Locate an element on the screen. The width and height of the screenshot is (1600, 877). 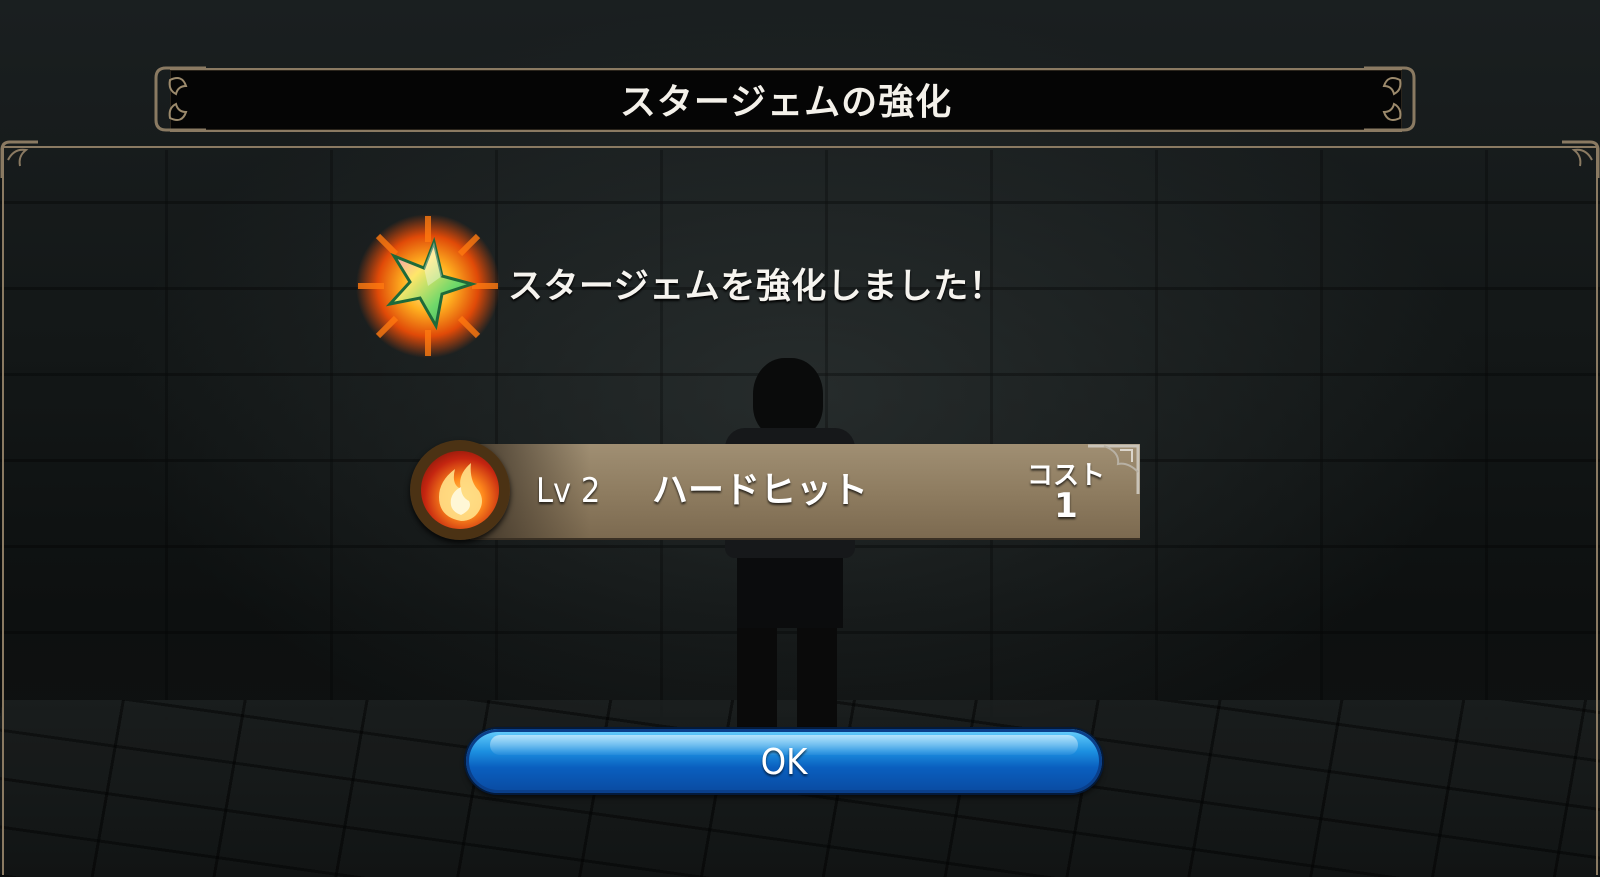
ok-button-label: OK is located at coordinates (784, 762).